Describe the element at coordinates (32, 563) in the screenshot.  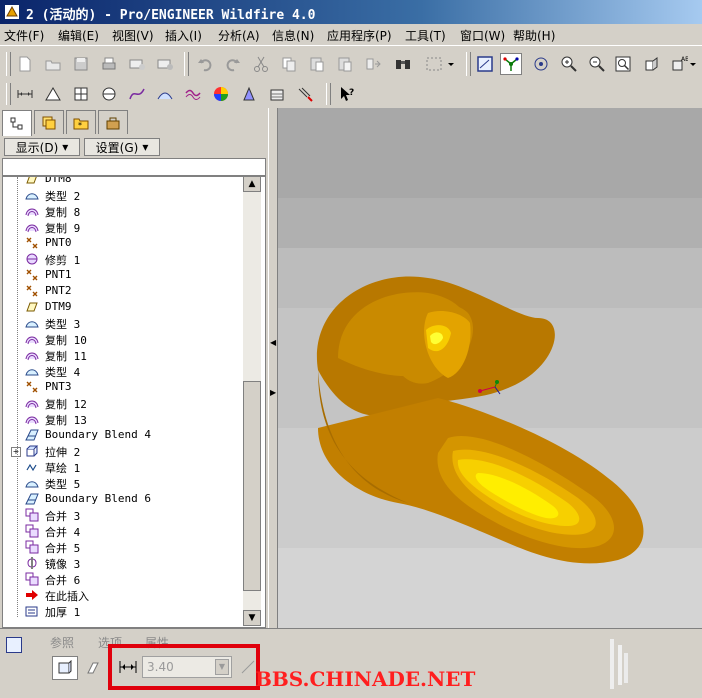
I see `mirror-icon` at that location.